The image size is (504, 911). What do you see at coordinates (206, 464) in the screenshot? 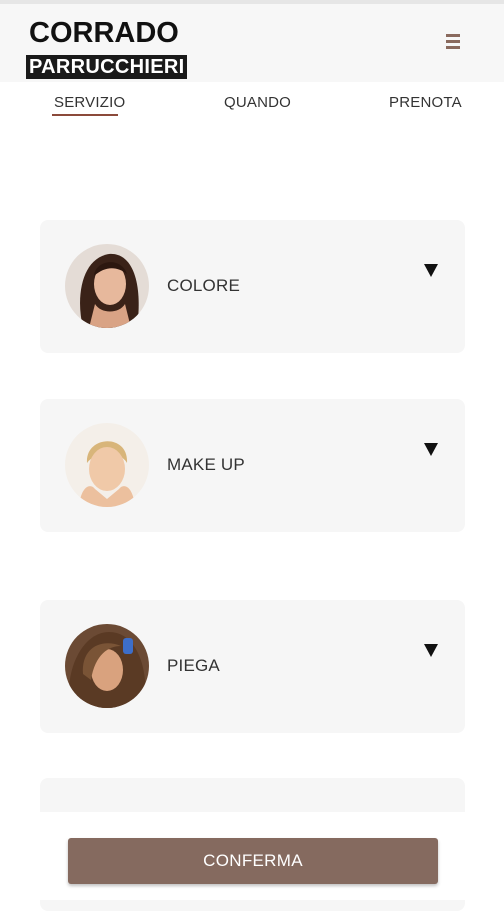
I see `service-label-make-up: MAKE UP` at bounding box center [206, 464].